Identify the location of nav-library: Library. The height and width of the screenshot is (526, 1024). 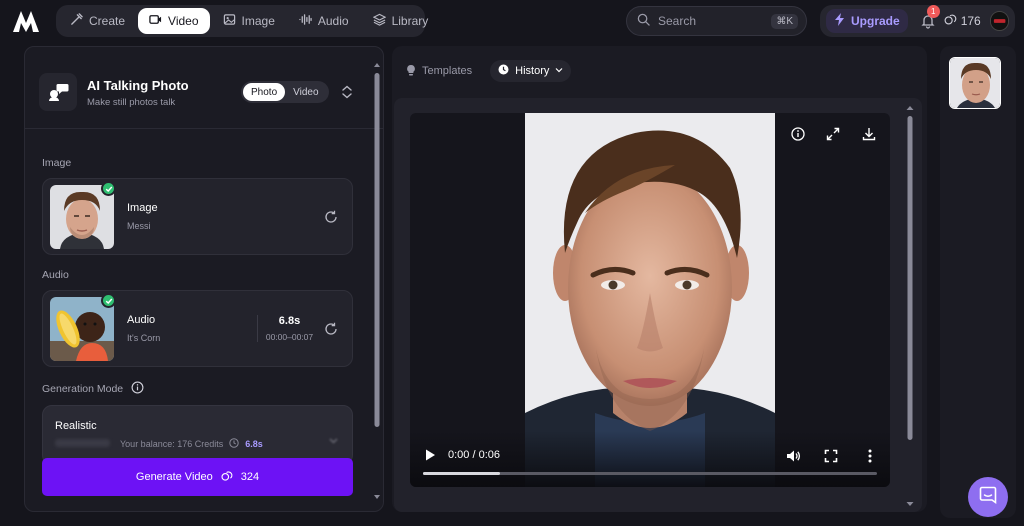
(401, 21).